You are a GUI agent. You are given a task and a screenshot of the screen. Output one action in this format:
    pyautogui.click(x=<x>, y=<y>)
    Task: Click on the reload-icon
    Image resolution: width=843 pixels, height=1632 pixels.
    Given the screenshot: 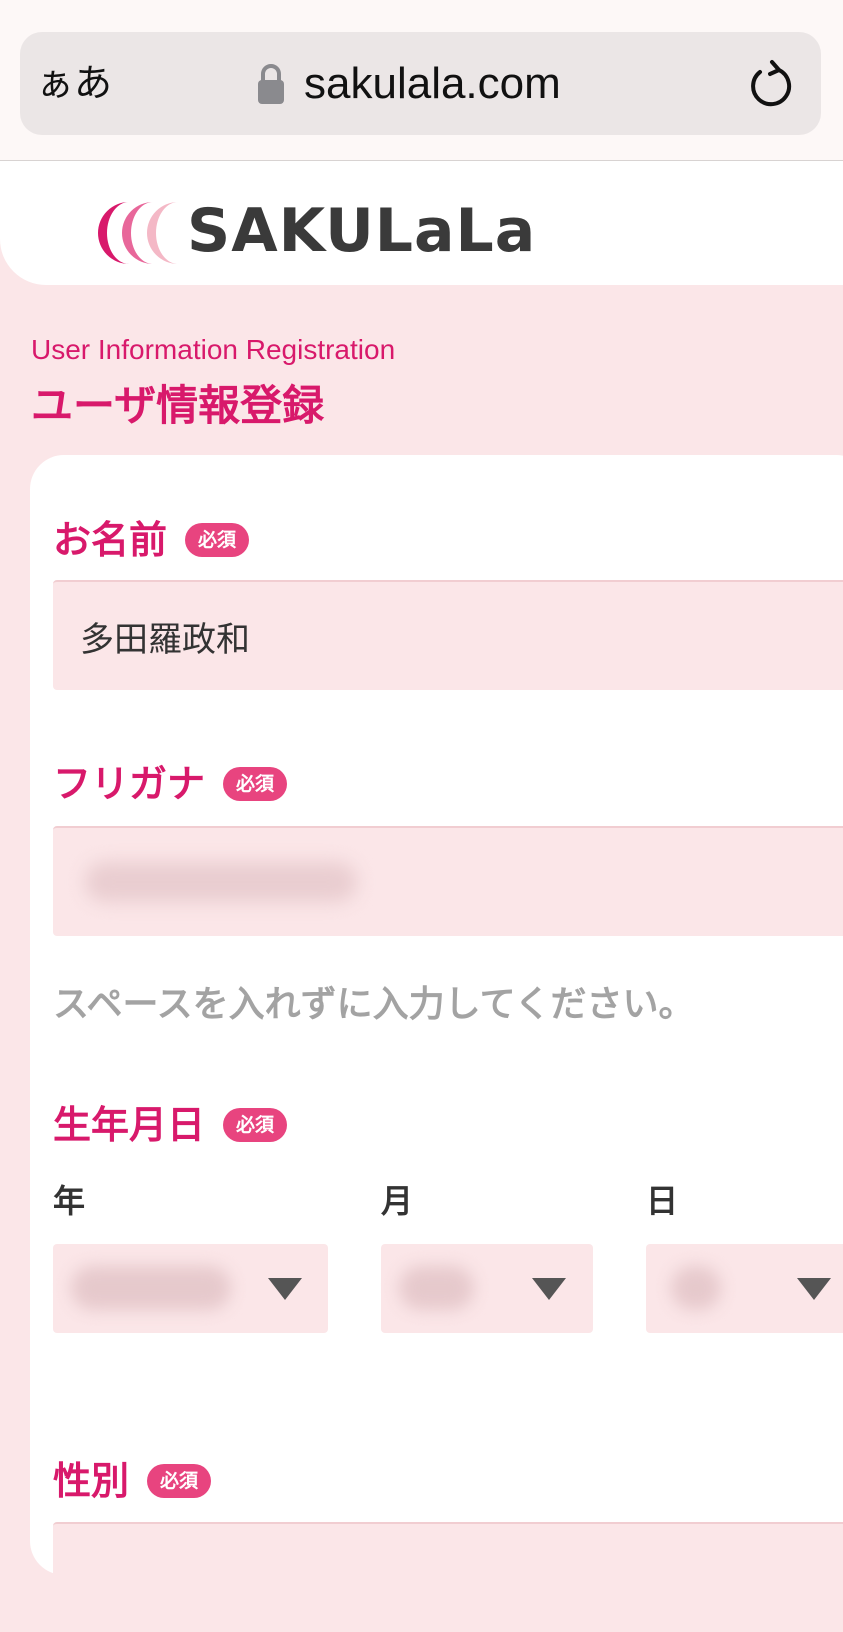 What is the action you would take?
    pyautogui.click(x=771, y=84)
    